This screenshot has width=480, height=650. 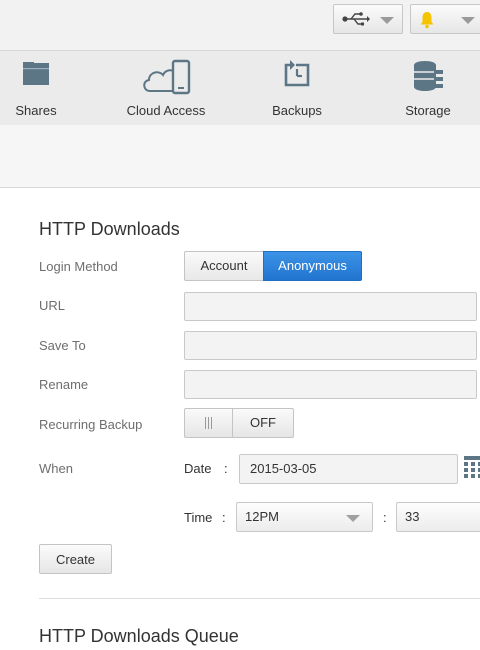 What do you see at coordinates (428, 78) in the screenshot?
I see `storage-icon` at bounding box center [428, 78].